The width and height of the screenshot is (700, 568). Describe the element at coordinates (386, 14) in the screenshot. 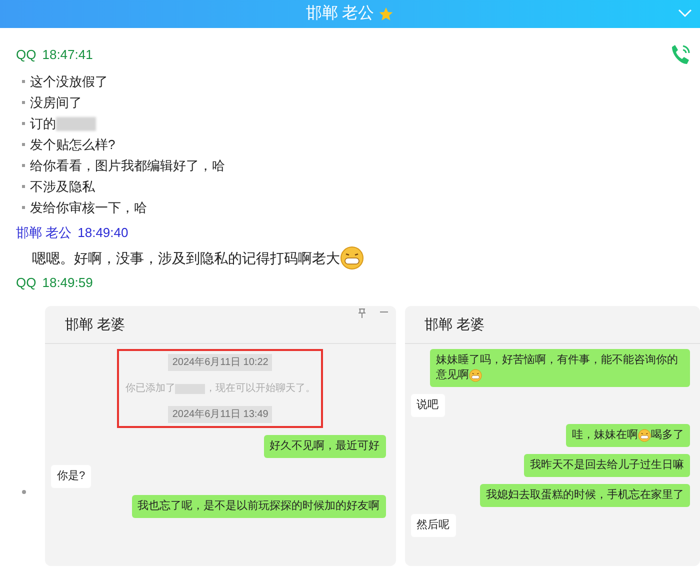

I see `star-icon` at that location.